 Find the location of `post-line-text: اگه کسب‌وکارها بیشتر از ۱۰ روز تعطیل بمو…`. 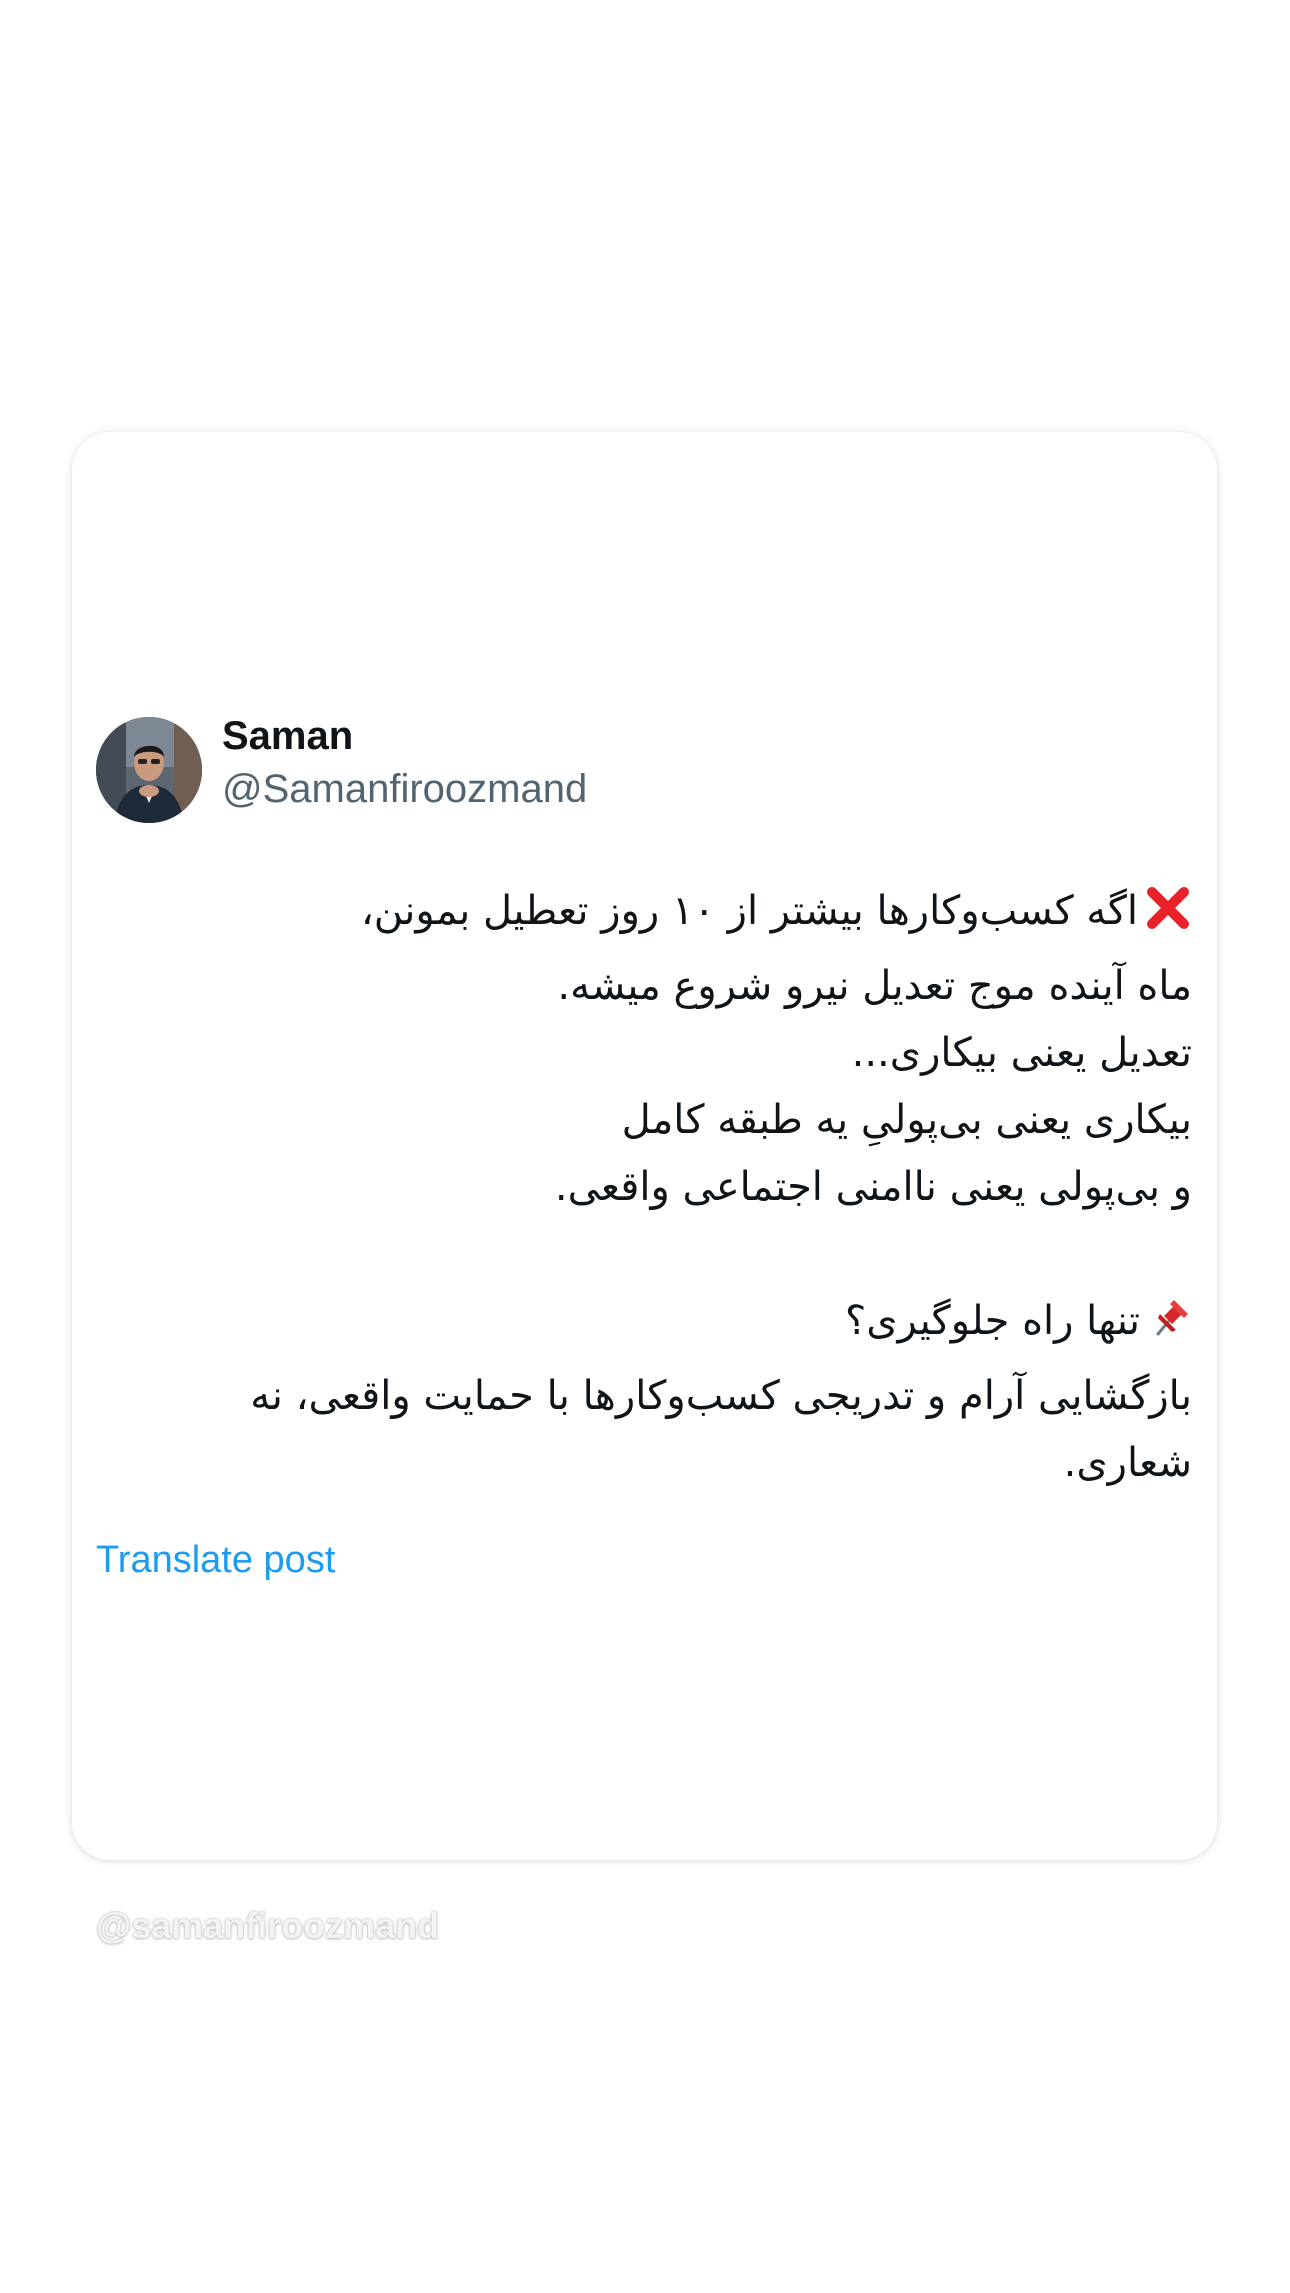

post-line-text: اگه کسب‌وکارها بیشتر از ۱۰ روز تعطیل بمو… is located at coordinates (749, 911).